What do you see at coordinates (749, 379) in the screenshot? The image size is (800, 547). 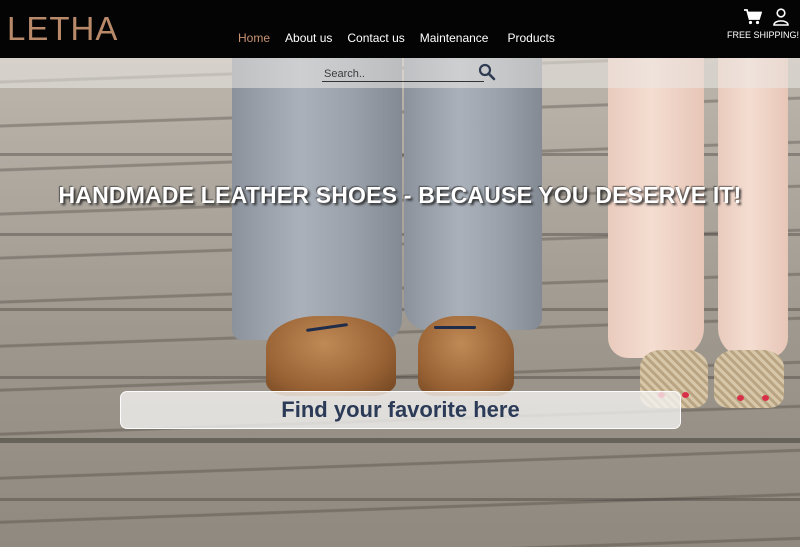 I see `sparkle-heel-right` at bounding box center [749, 379].